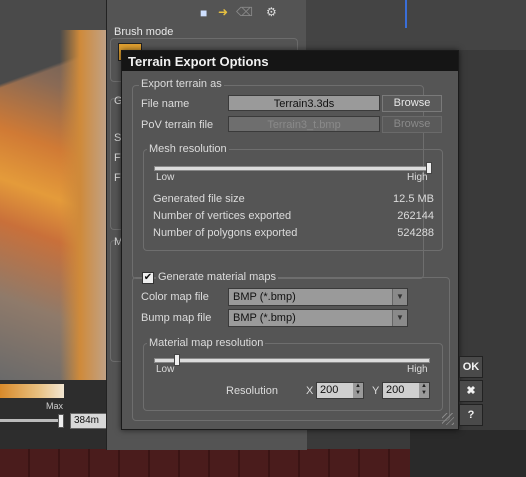  Describe the element at coordinates (144, 32) in the screenshot. I see `brush-mode-label: Brush mode` at that location.